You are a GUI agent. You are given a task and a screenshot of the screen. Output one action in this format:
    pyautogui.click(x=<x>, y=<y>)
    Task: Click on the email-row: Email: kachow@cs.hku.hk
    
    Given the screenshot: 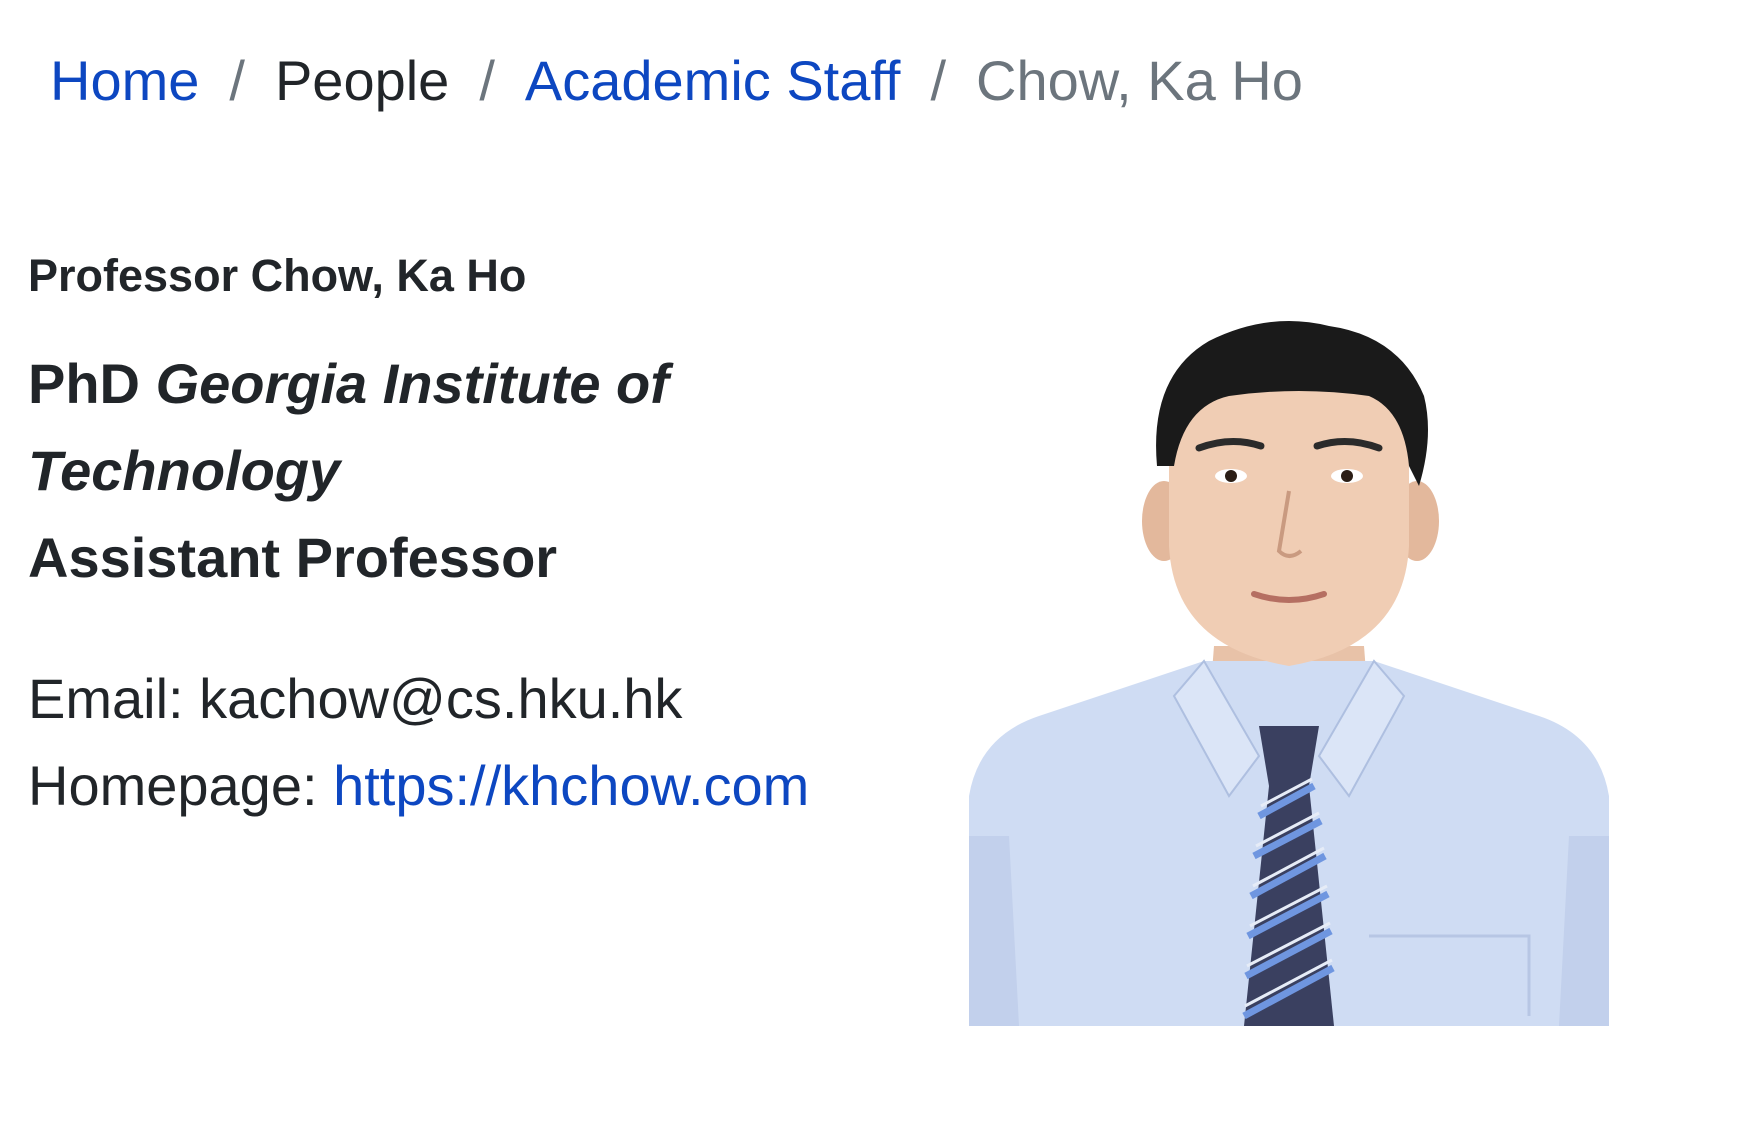 What is the action you would take?
    pyautogui.click(x=418, y=698)
    